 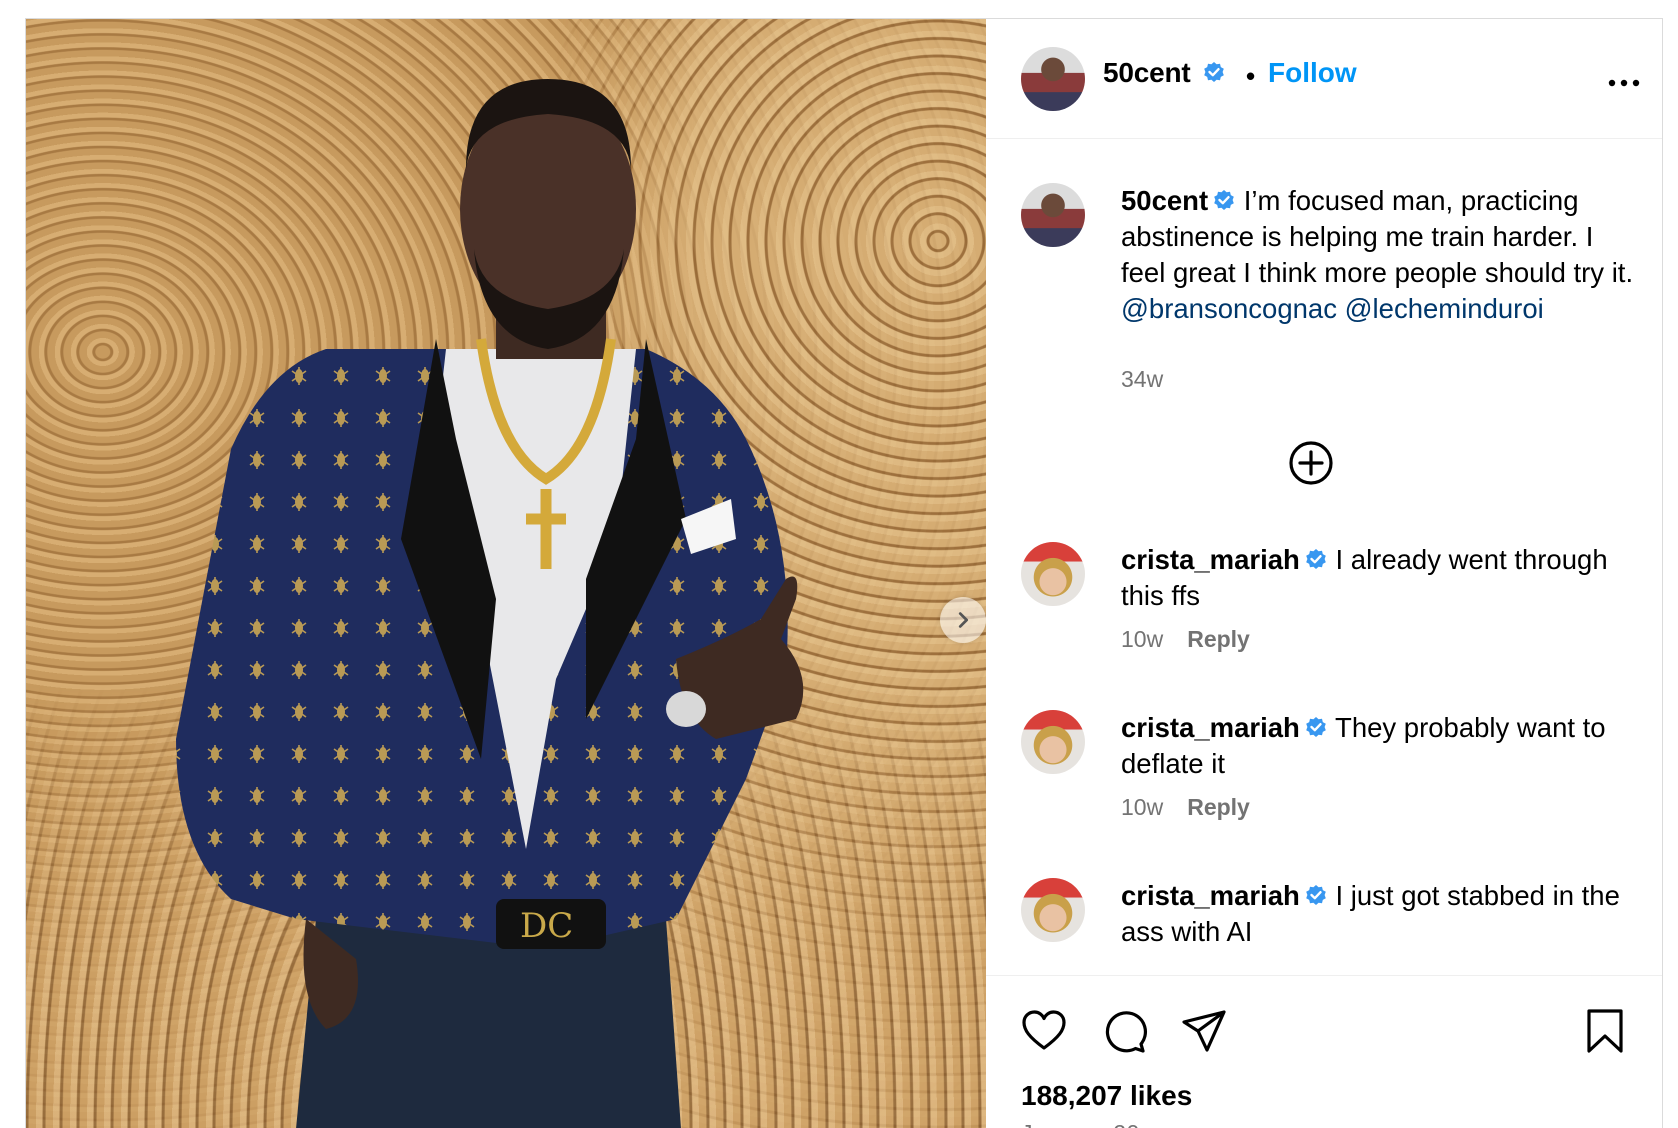 I want to click on username-link: 50cent, so click(x=1147, y=72).